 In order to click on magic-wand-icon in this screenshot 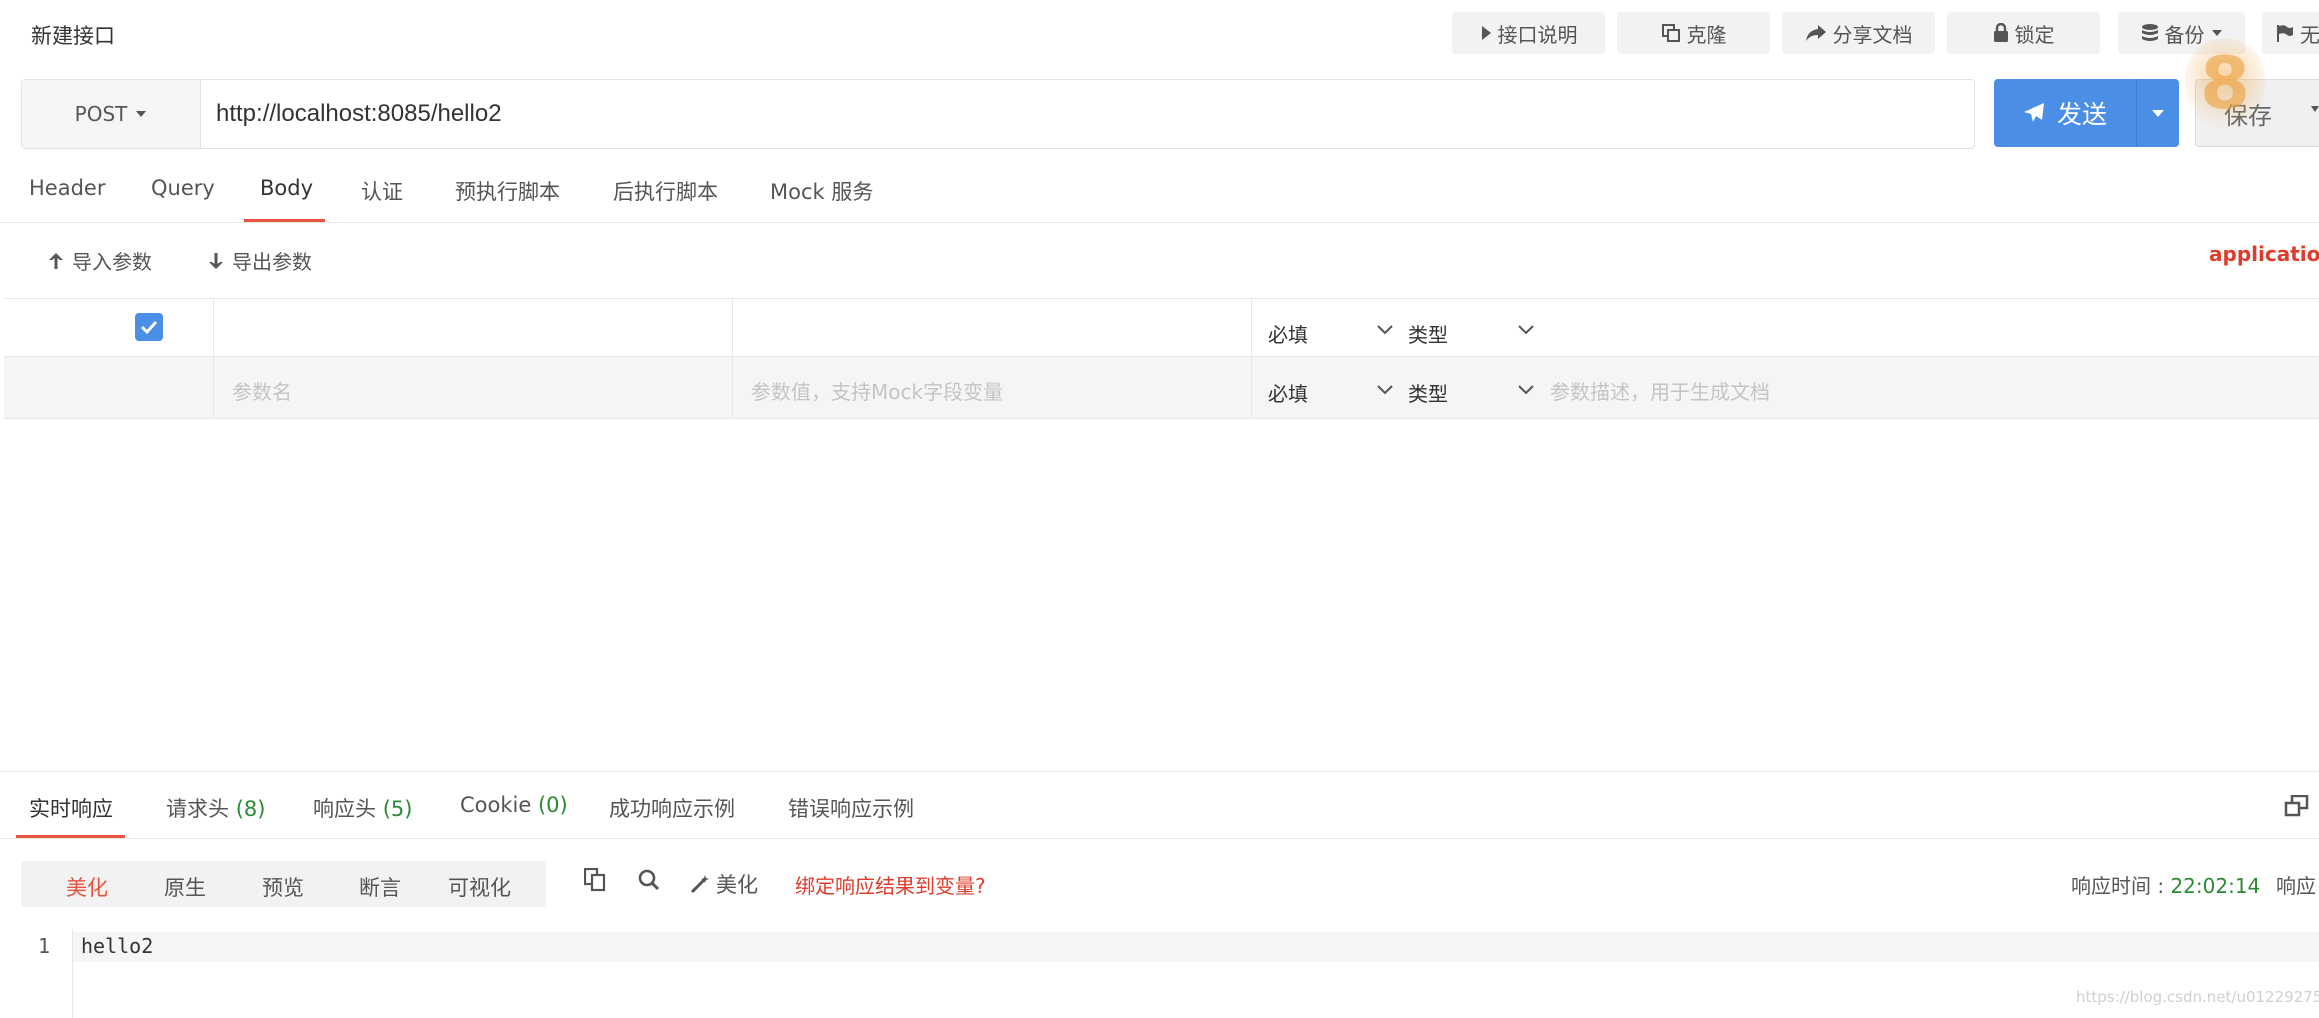, I will do `click(700, 884)`.